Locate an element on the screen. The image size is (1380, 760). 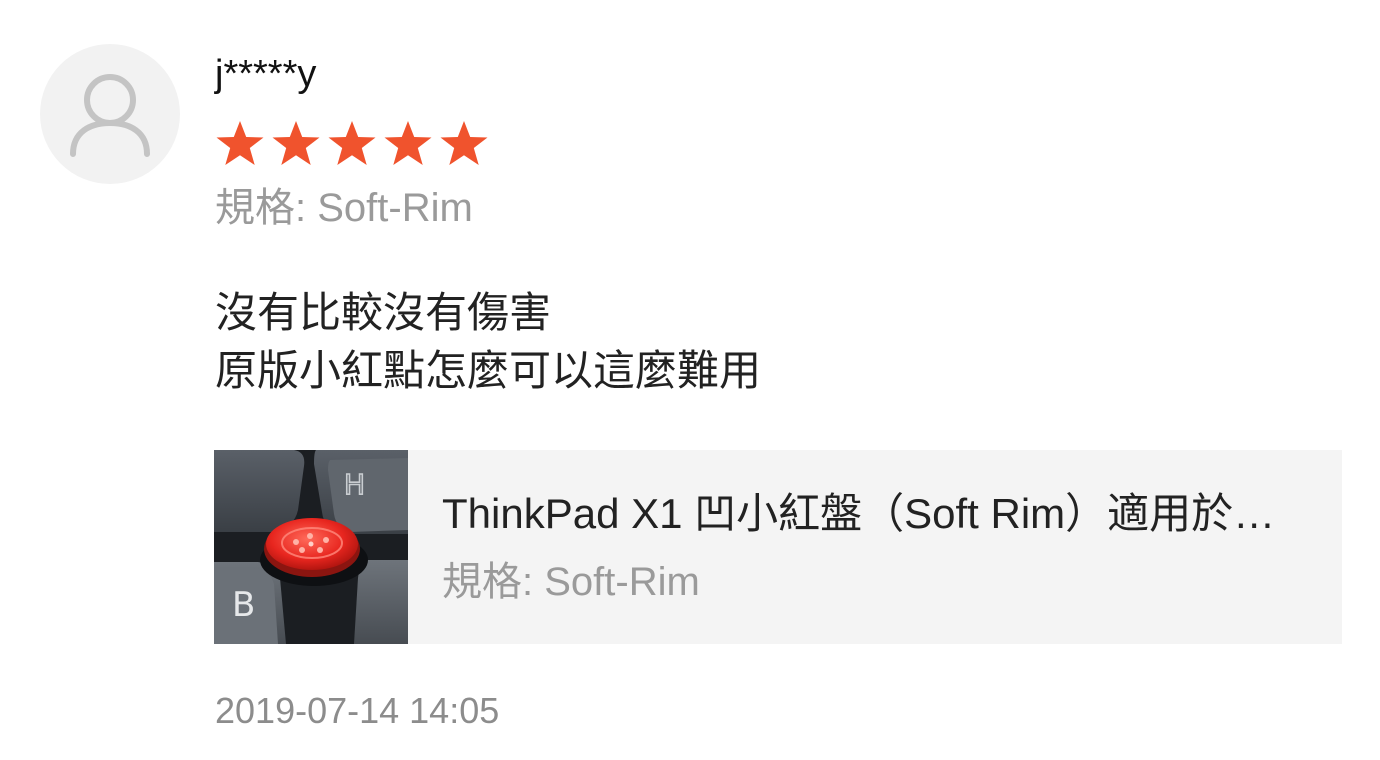
product-thumbnail: H B is located at coordinates (311, 547).